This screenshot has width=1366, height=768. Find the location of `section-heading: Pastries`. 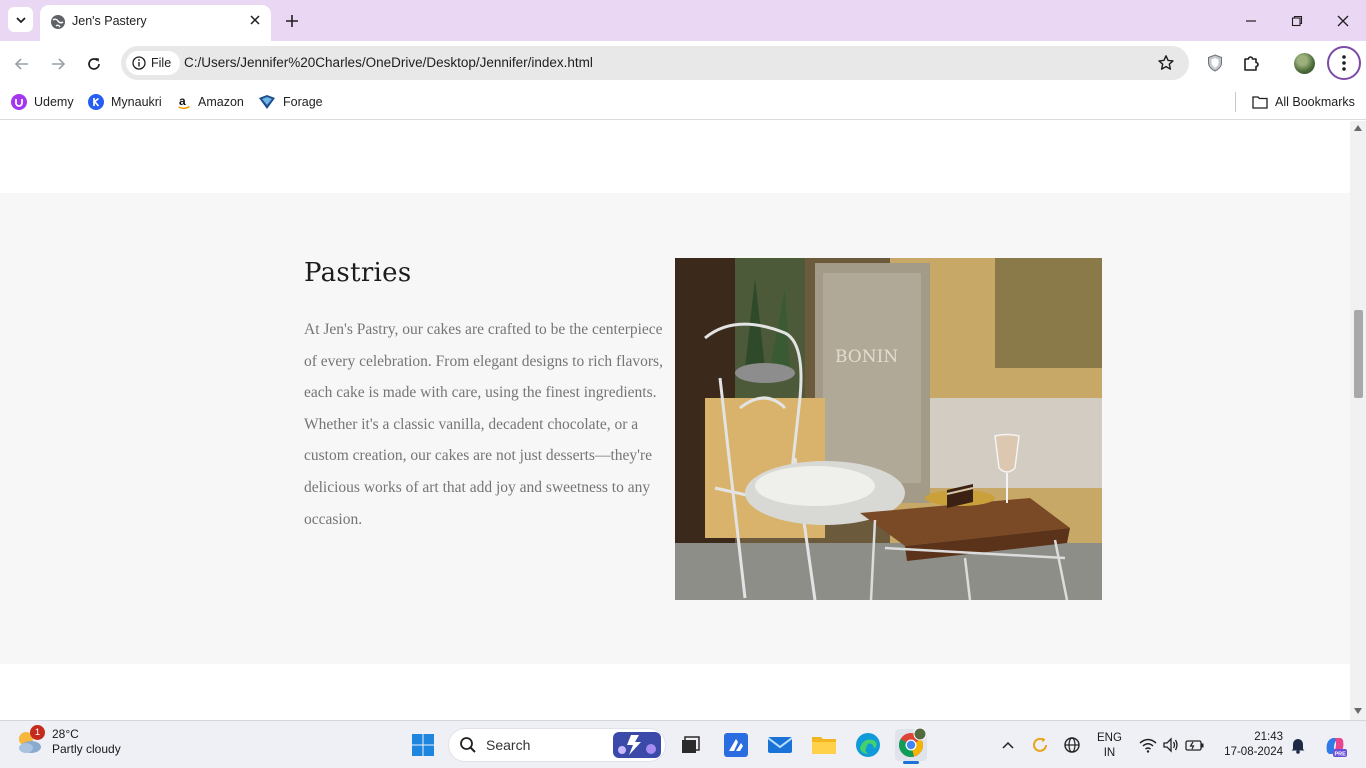

section-heading: Pastries is located at coordinates (358, 273).